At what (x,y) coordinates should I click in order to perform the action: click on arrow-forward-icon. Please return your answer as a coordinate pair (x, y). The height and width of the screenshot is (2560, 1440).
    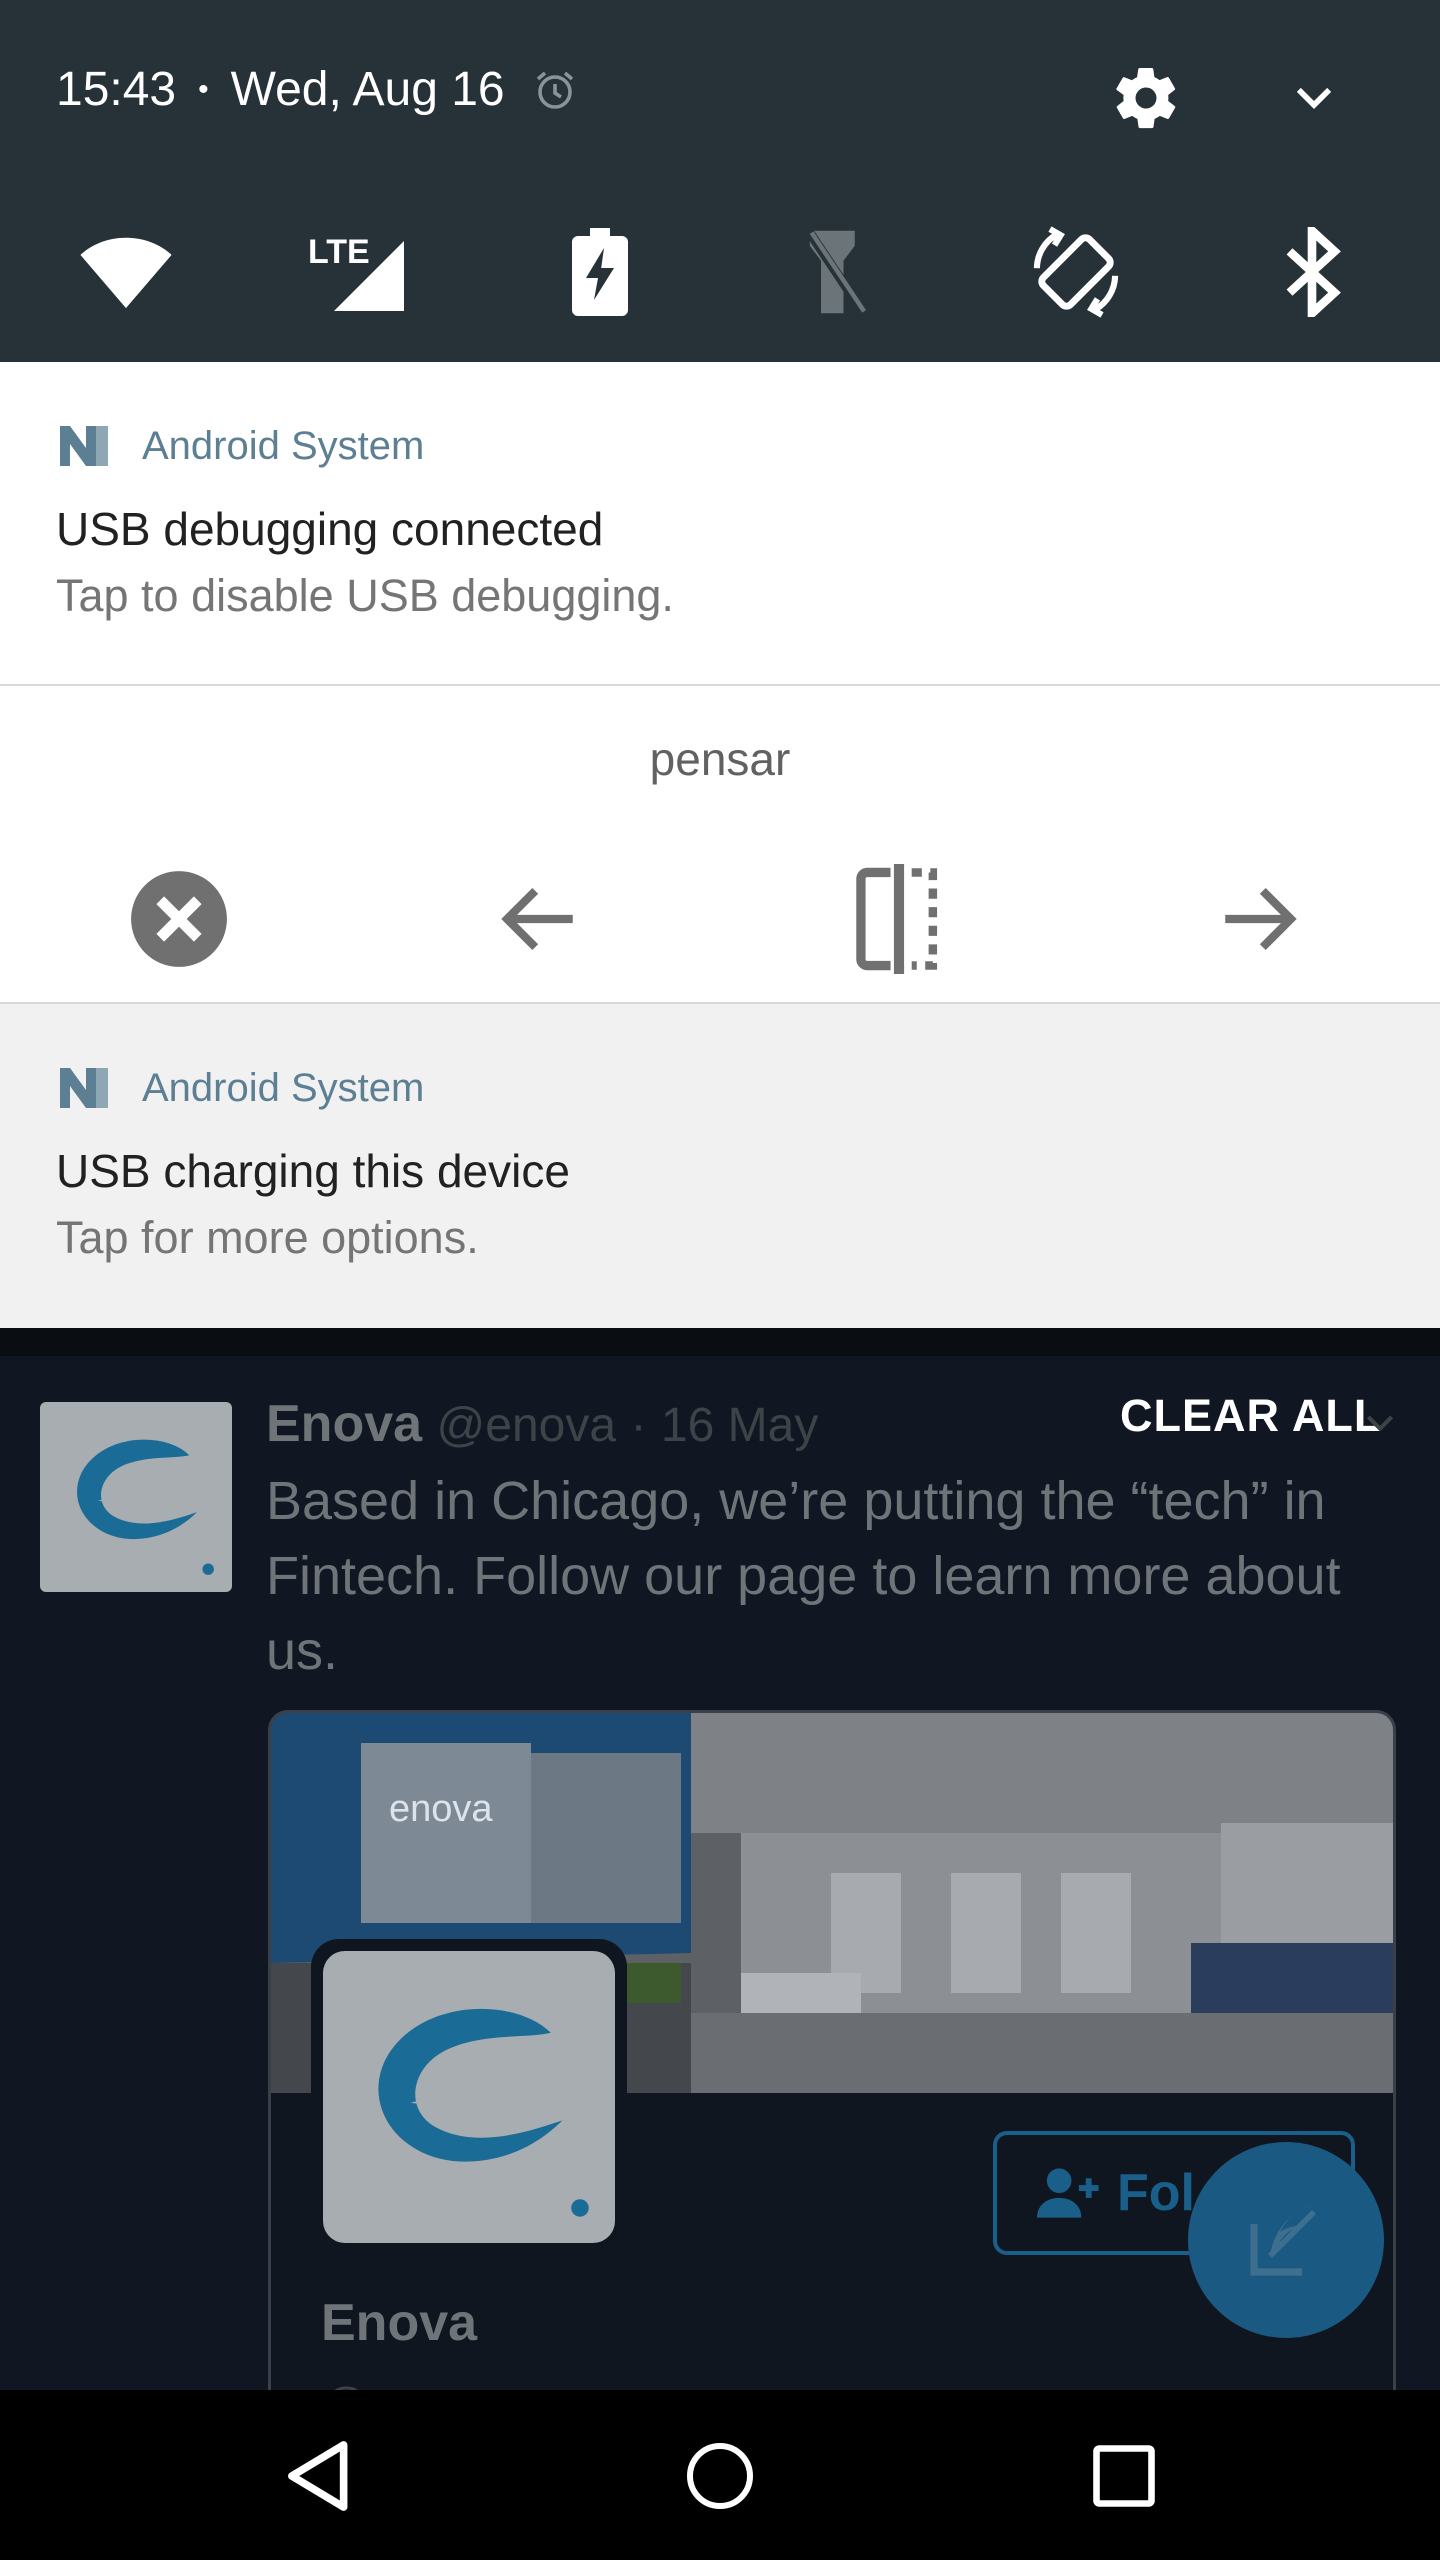
    Looking at the image, I should click on (1261, 919).